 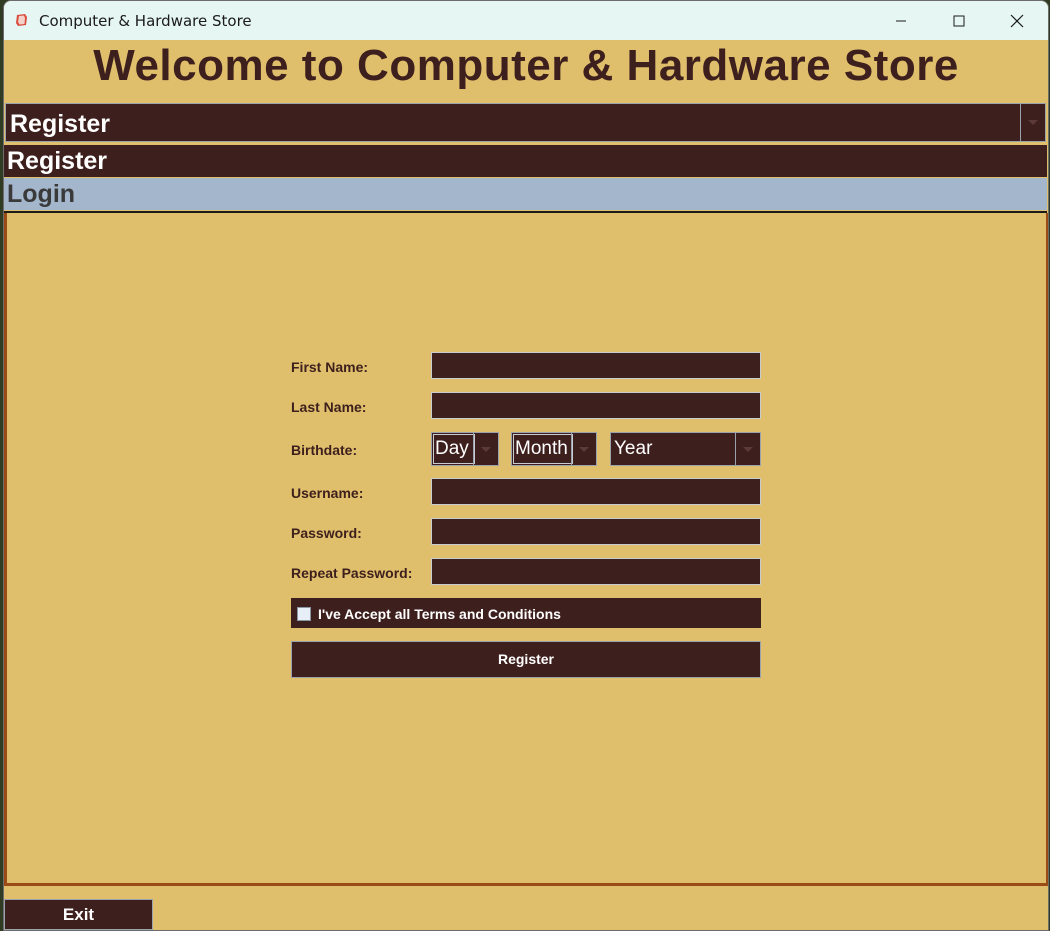 I want to click on username-label: Username:, so click(x=327, y=493).